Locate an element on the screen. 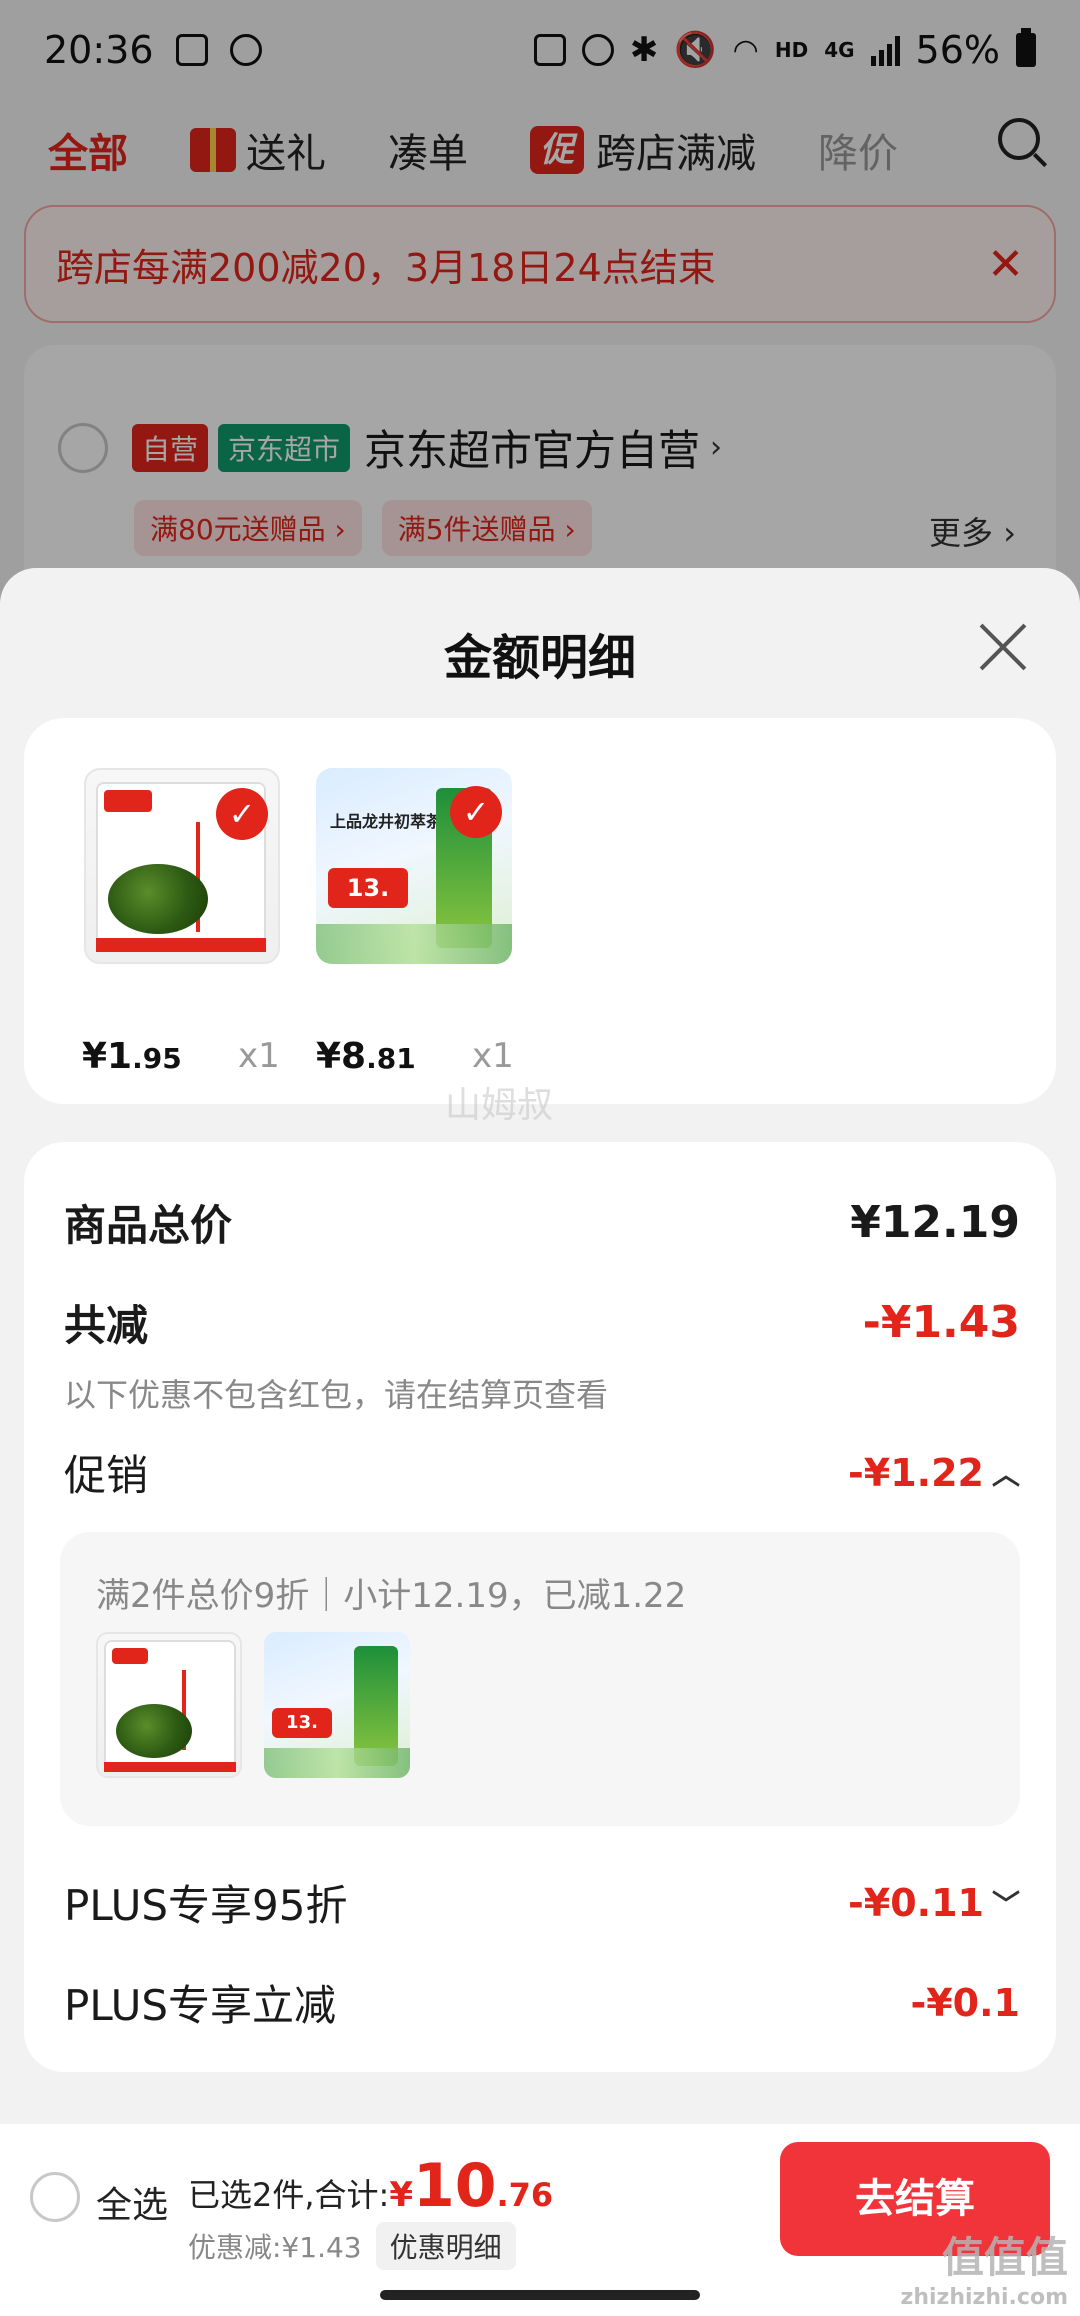 The image size is (1080, 2316). corner-watermark: 值值值 zhizhizhi.com is located at coordinates (984, 2267).